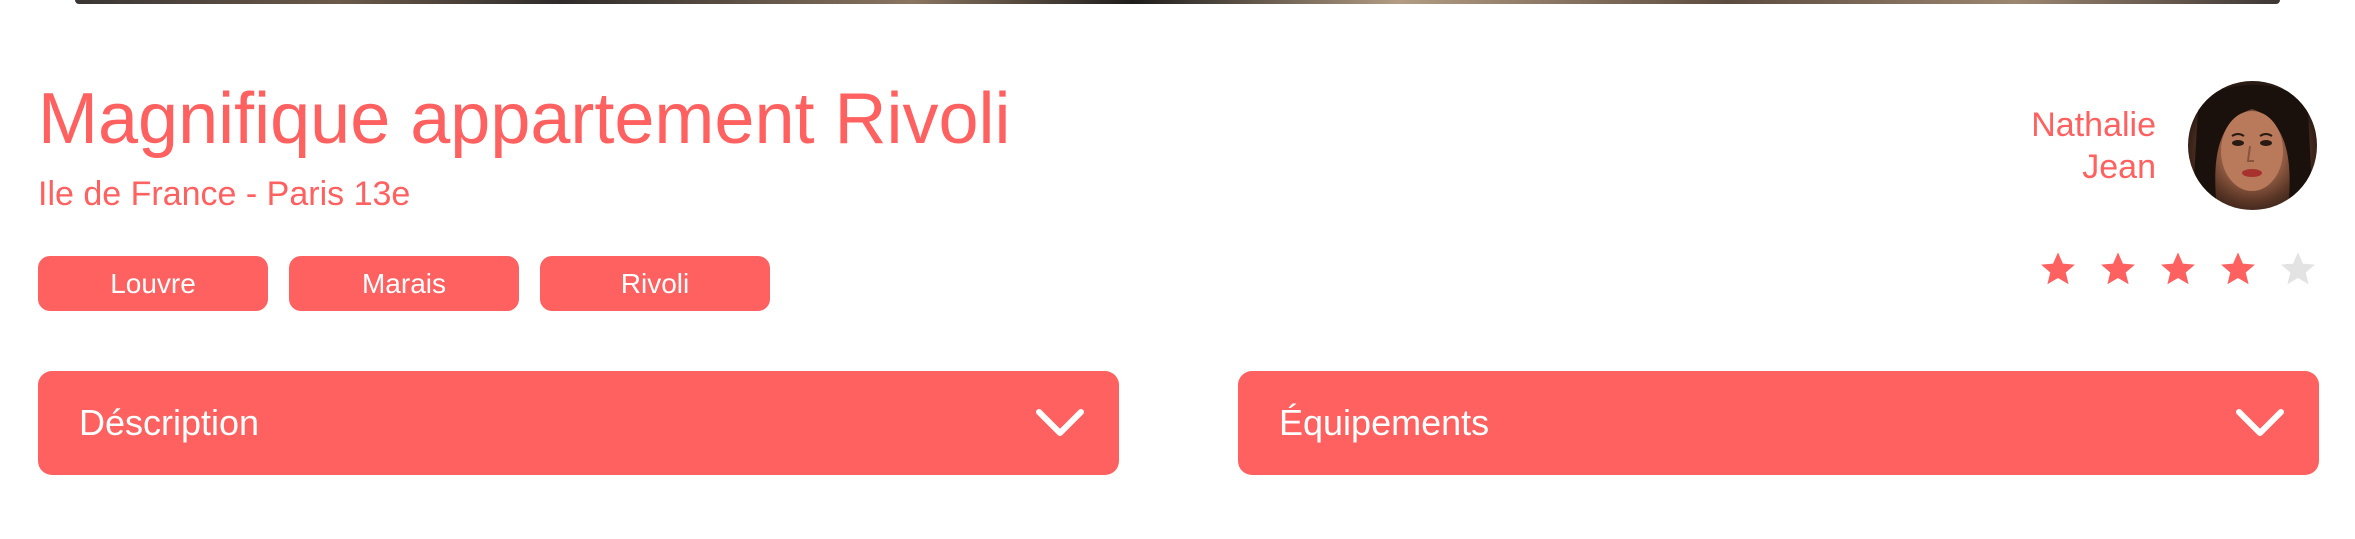  I want to click on host-first-name: Nathalie, so click(2093, 124).